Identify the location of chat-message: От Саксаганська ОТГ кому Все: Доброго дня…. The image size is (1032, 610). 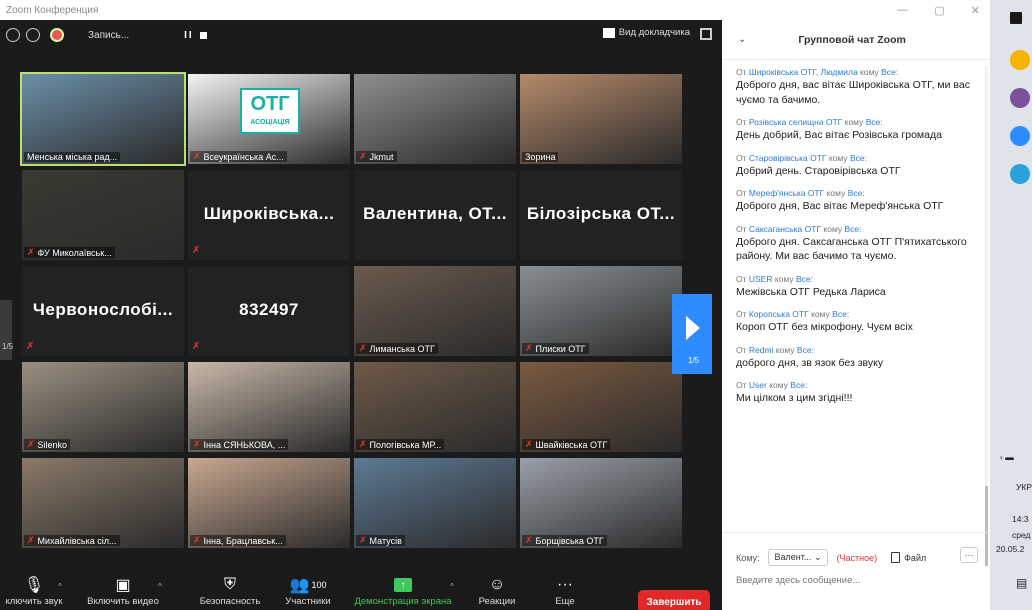
(856, 243).